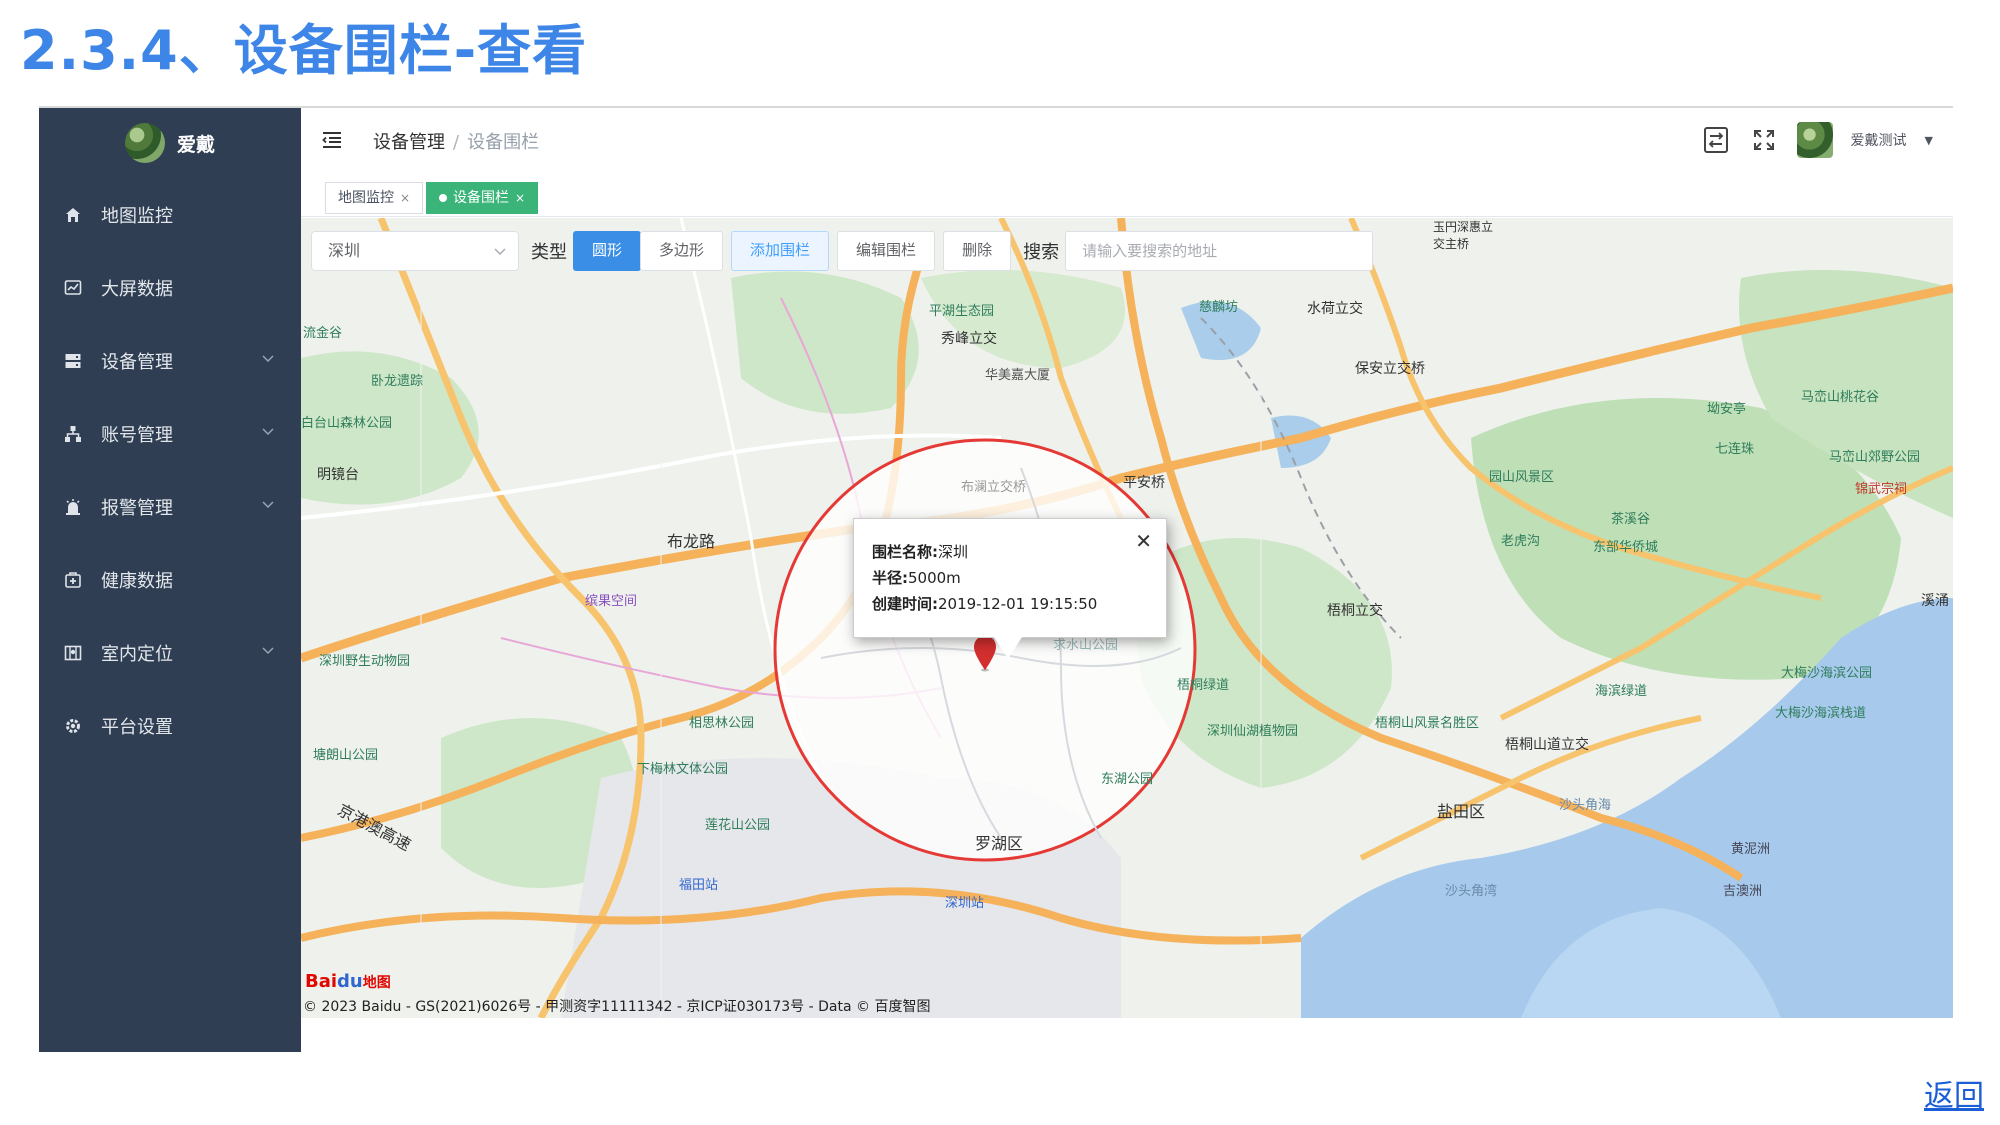 The width and height of the screenshot is (2000, 1125). Describe the element at coordinates (965, 903) in the screenshot. I see `map-label: 深圳站` at that location.